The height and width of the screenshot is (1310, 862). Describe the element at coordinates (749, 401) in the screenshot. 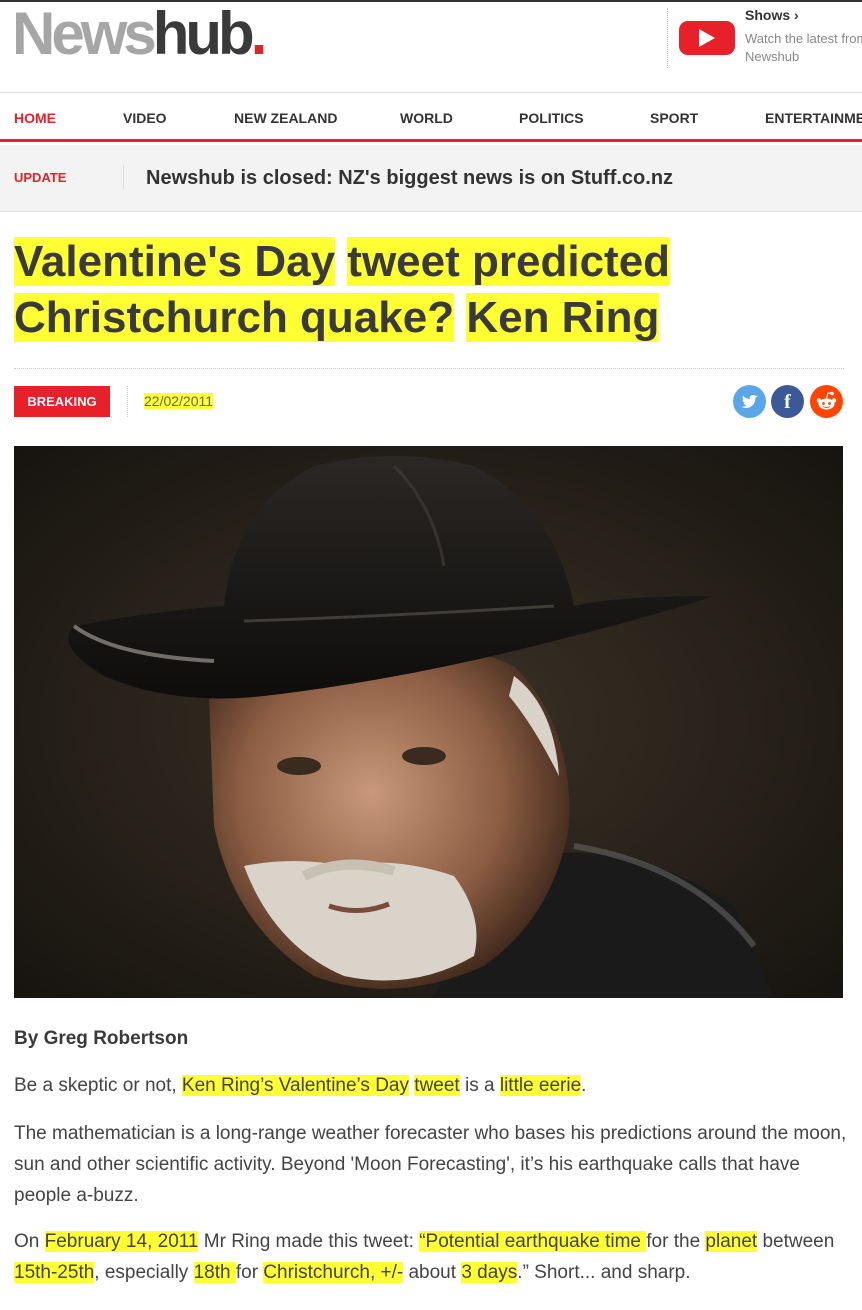

I see `twitter-icon` at that location.